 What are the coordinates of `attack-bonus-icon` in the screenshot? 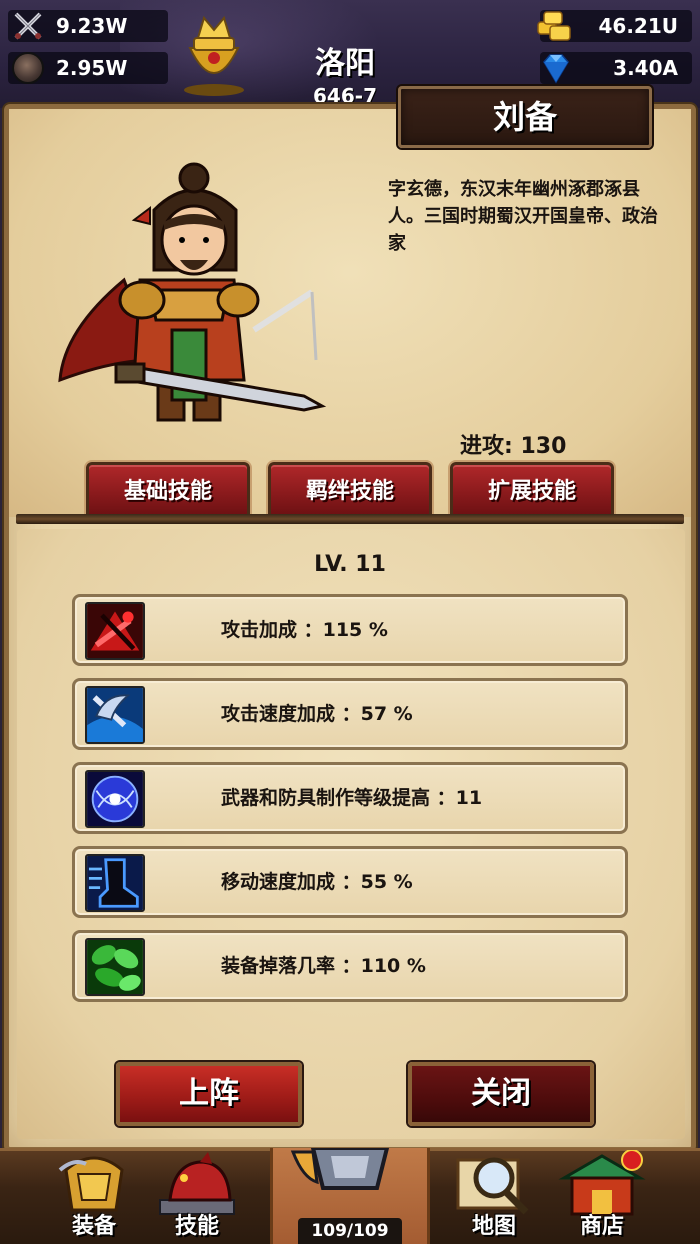 It's located at (115, 631).